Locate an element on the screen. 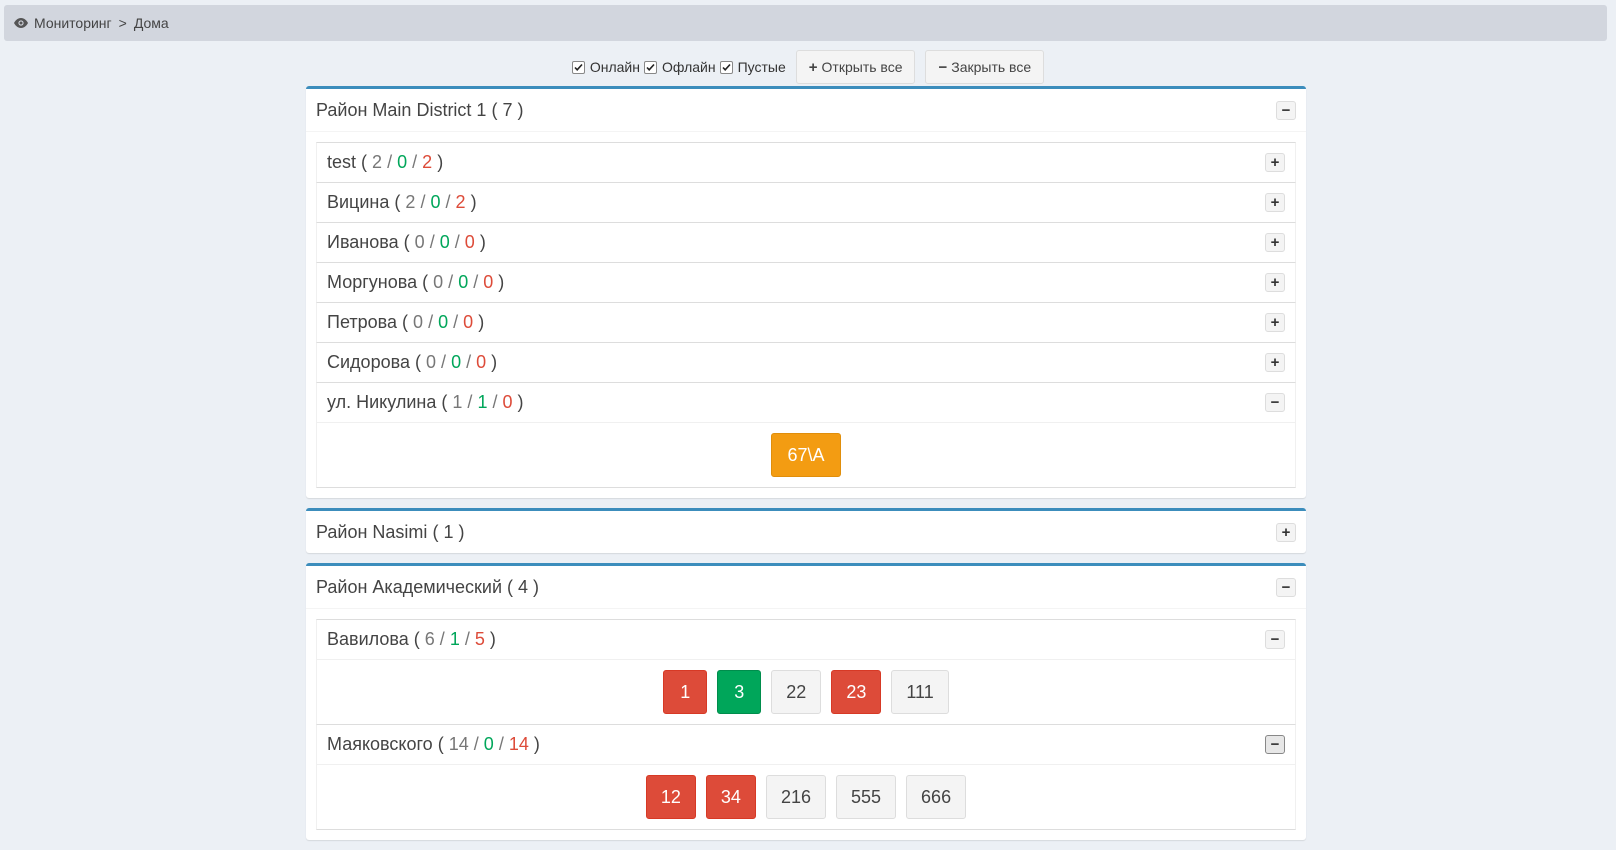  street-header: Иванова ( 0 / 0 / 0 ) + is located at coordinates (806, 242).